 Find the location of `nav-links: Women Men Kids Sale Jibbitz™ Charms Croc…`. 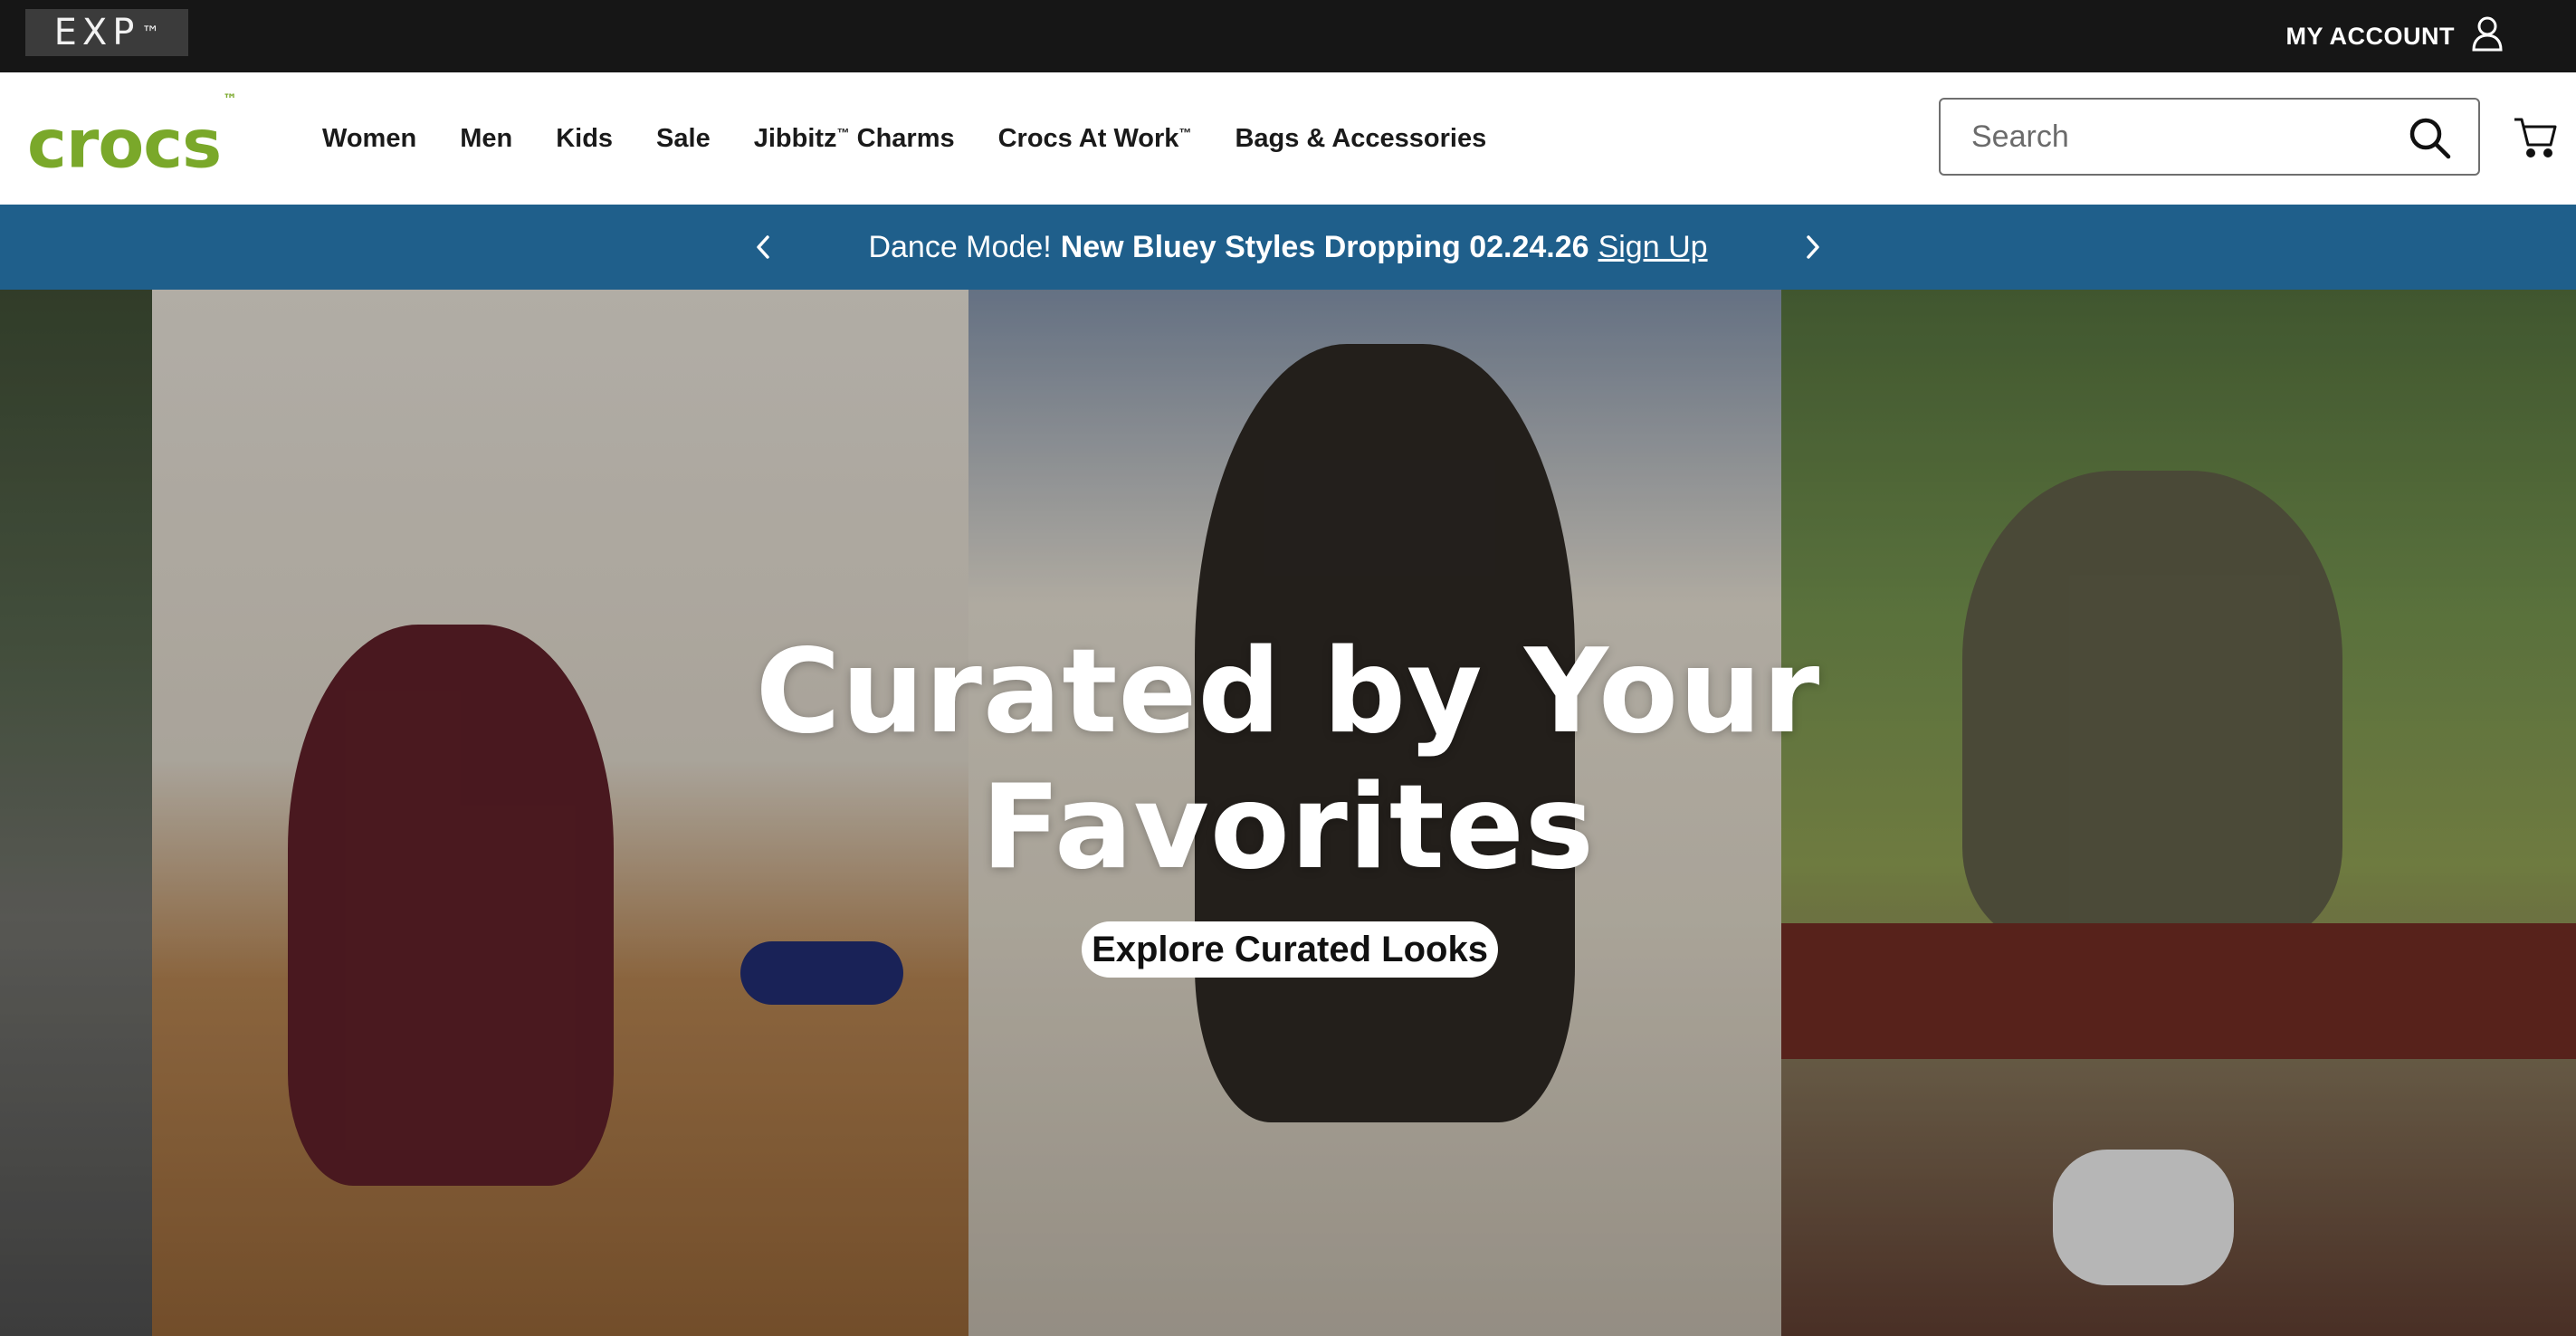

nav-links: Women Men Kids Sale Jibbitz™ Charms Croc… is located at coordinates (926, 139).